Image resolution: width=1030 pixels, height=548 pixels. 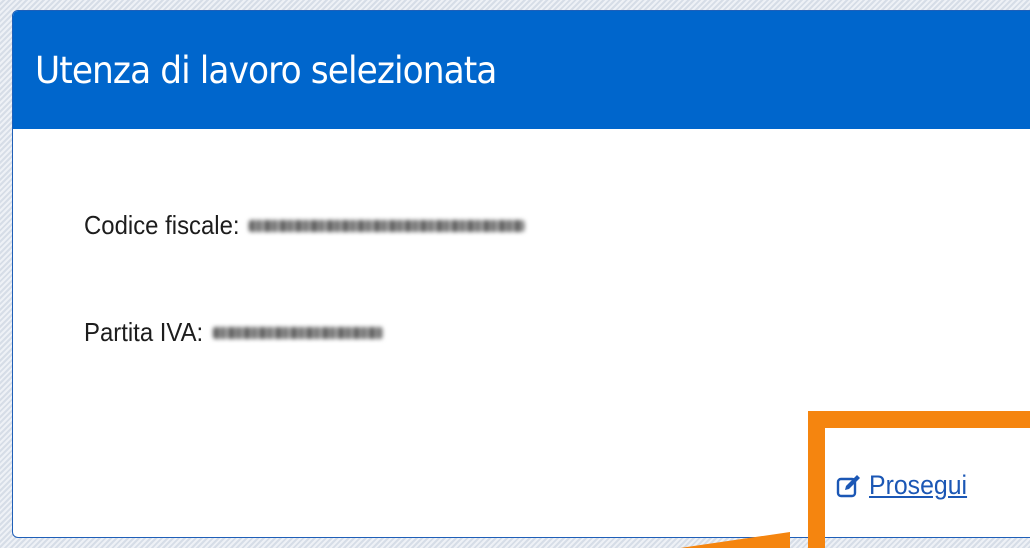 I want to click on prosegui-label: Prosegui, so click(x=918, y=485).